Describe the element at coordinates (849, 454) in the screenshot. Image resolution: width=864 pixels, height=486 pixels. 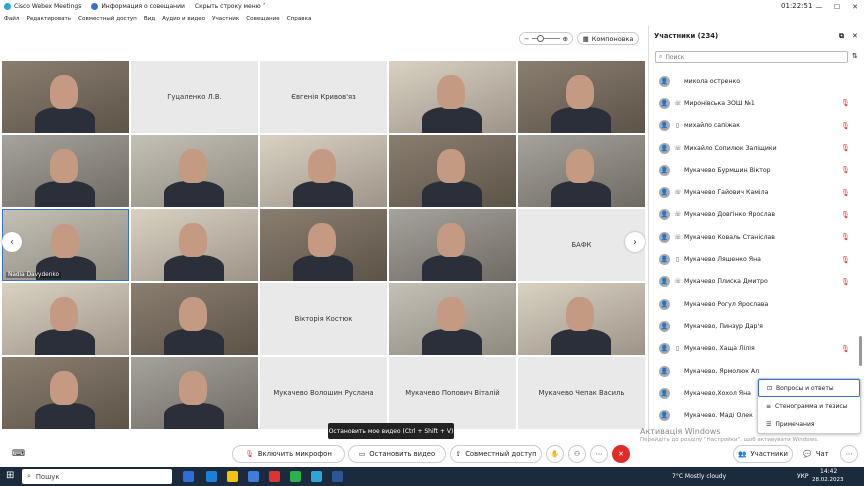
I see `more-panels-button: ⋯` at that location.